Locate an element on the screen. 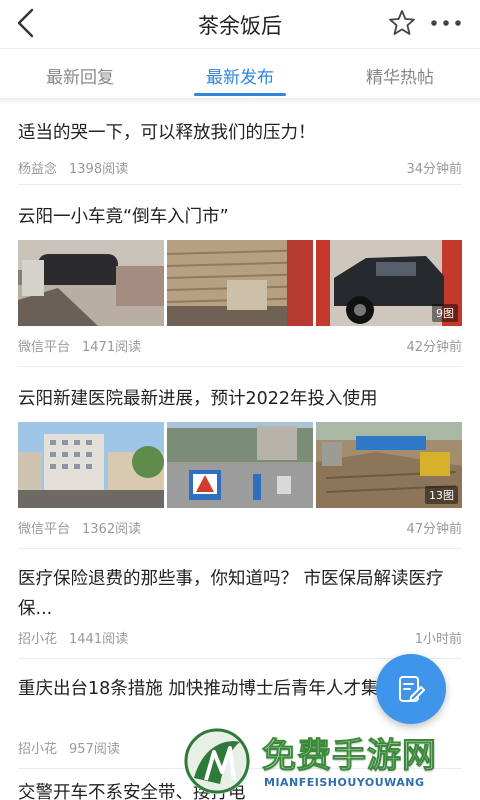 Image resolution: width=480 pixels, height=800 pixels. active-tab-indicator is located at coordinates (240, 94).